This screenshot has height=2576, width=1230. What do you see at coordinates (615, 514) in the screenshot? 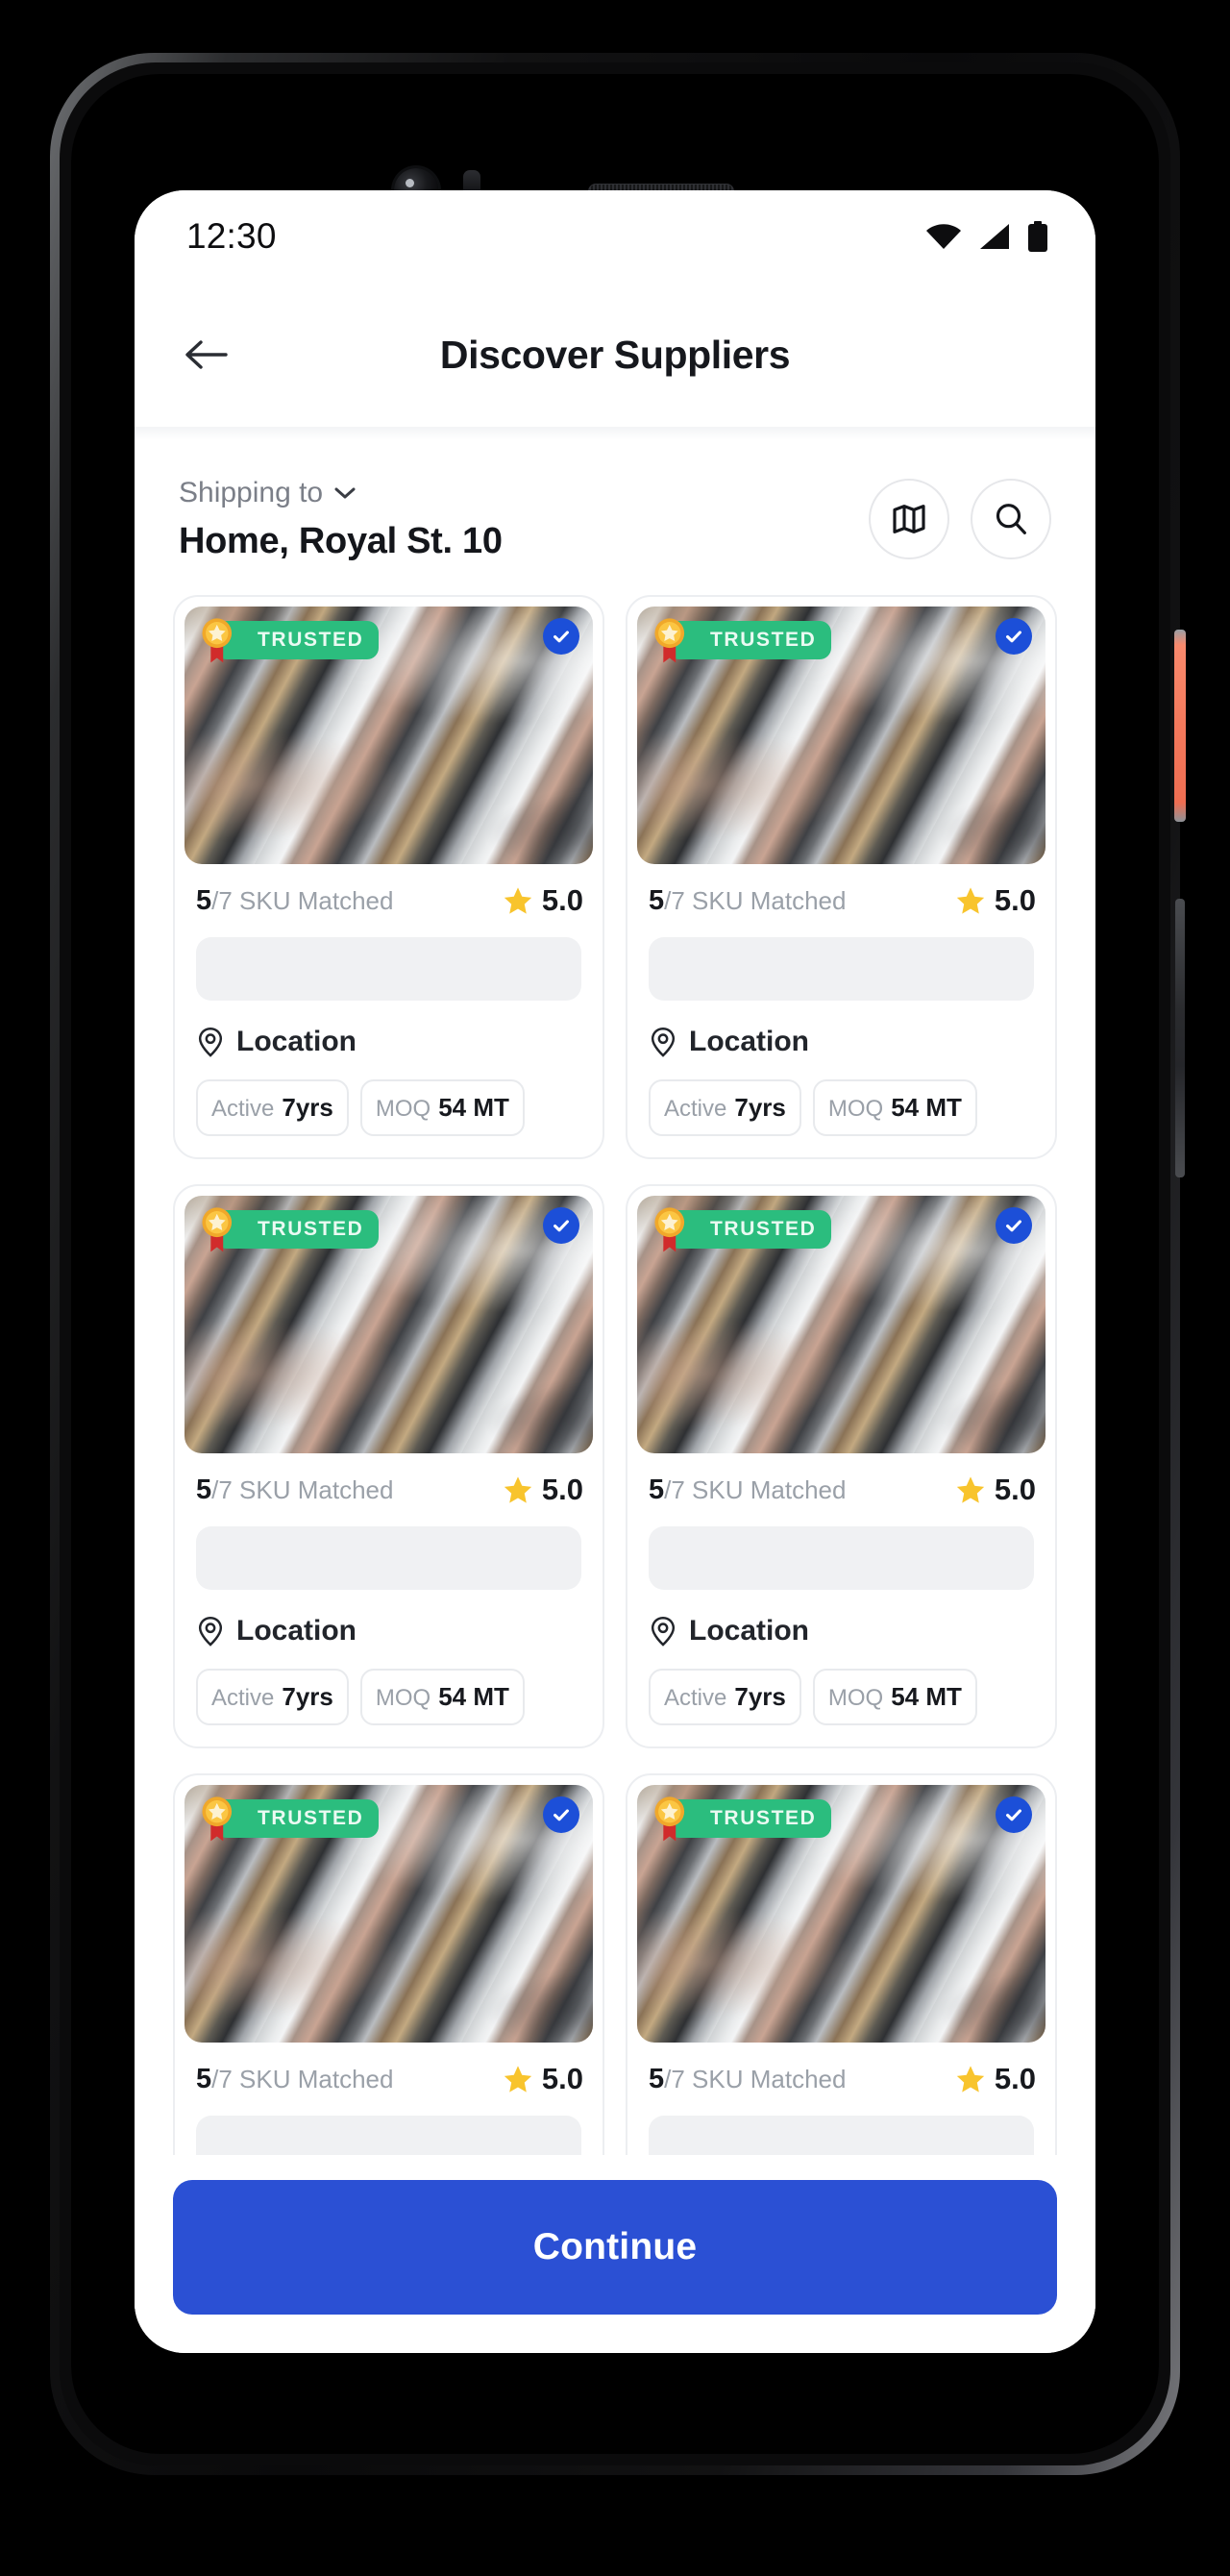
I see `shipping-section: Shipping to Home, Royal St. 10` at bounding box center [615, 514].